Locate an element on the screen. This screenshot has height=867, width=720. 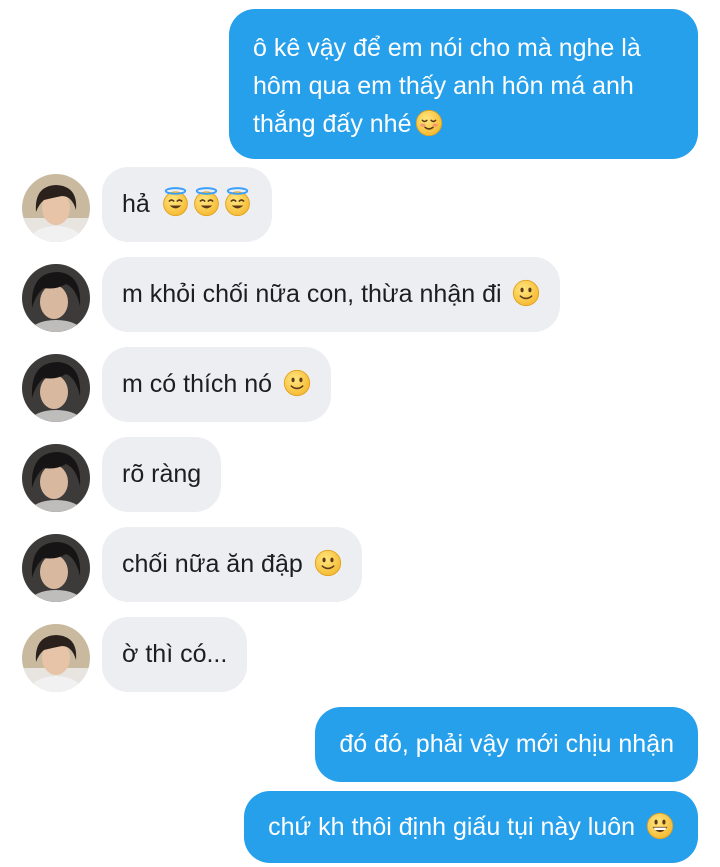
message-incoming: rõ ràng is located at coordinates (162, 474).